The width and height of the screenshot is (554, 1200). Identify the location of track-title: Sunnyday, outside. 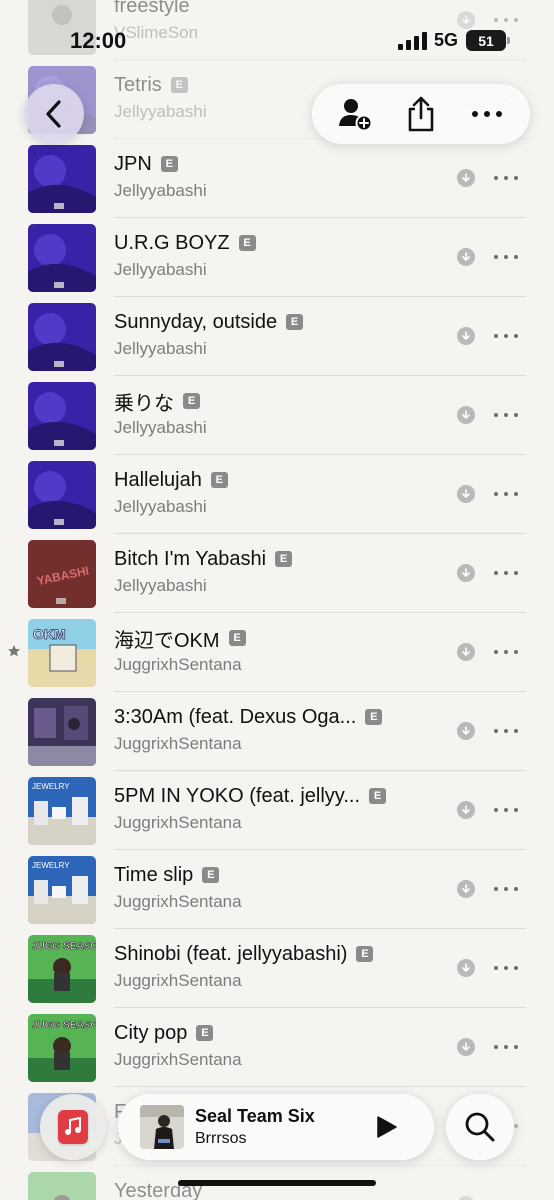
(196, 321).